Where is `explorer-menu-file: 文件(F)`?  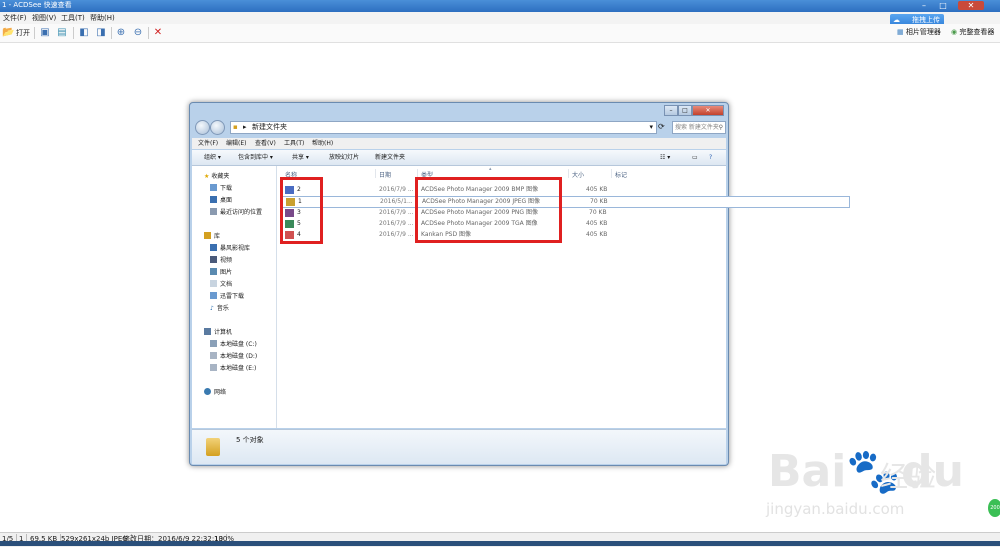
explorer-menu-file: 文件(F) is located at coordinates (208, 143).